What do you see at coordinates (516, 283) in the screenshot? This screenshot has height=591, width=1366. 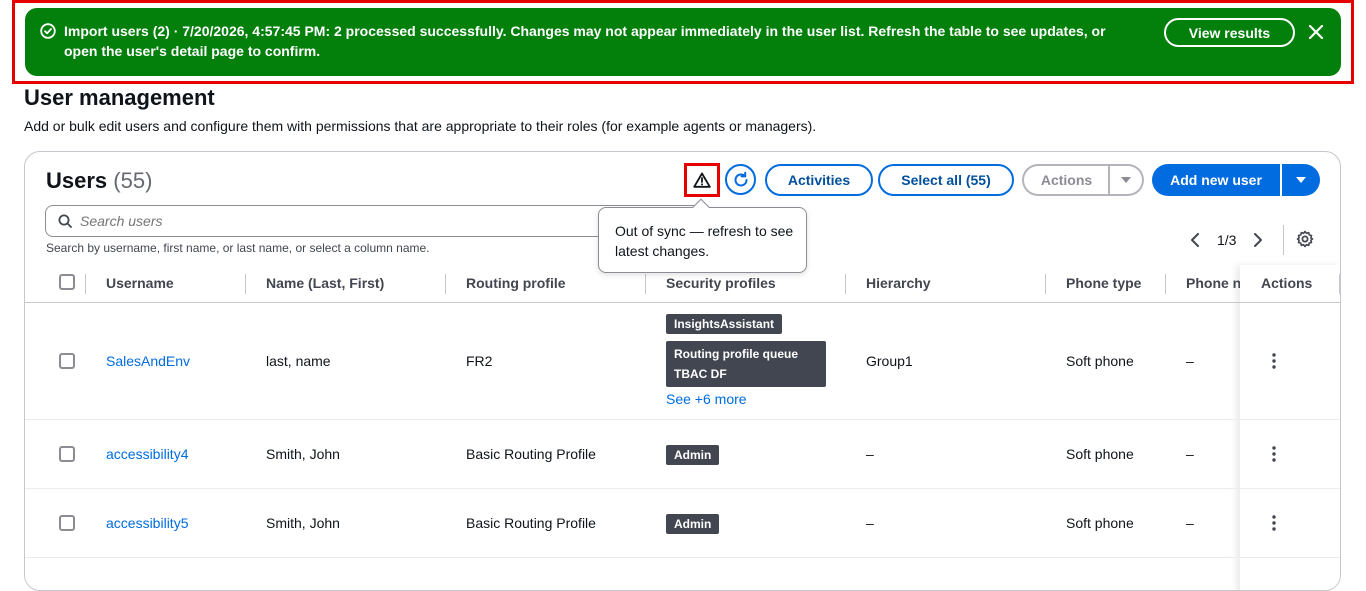 I see `column-header-routing-profile: Routing profile` at bounding box center [516, 283].